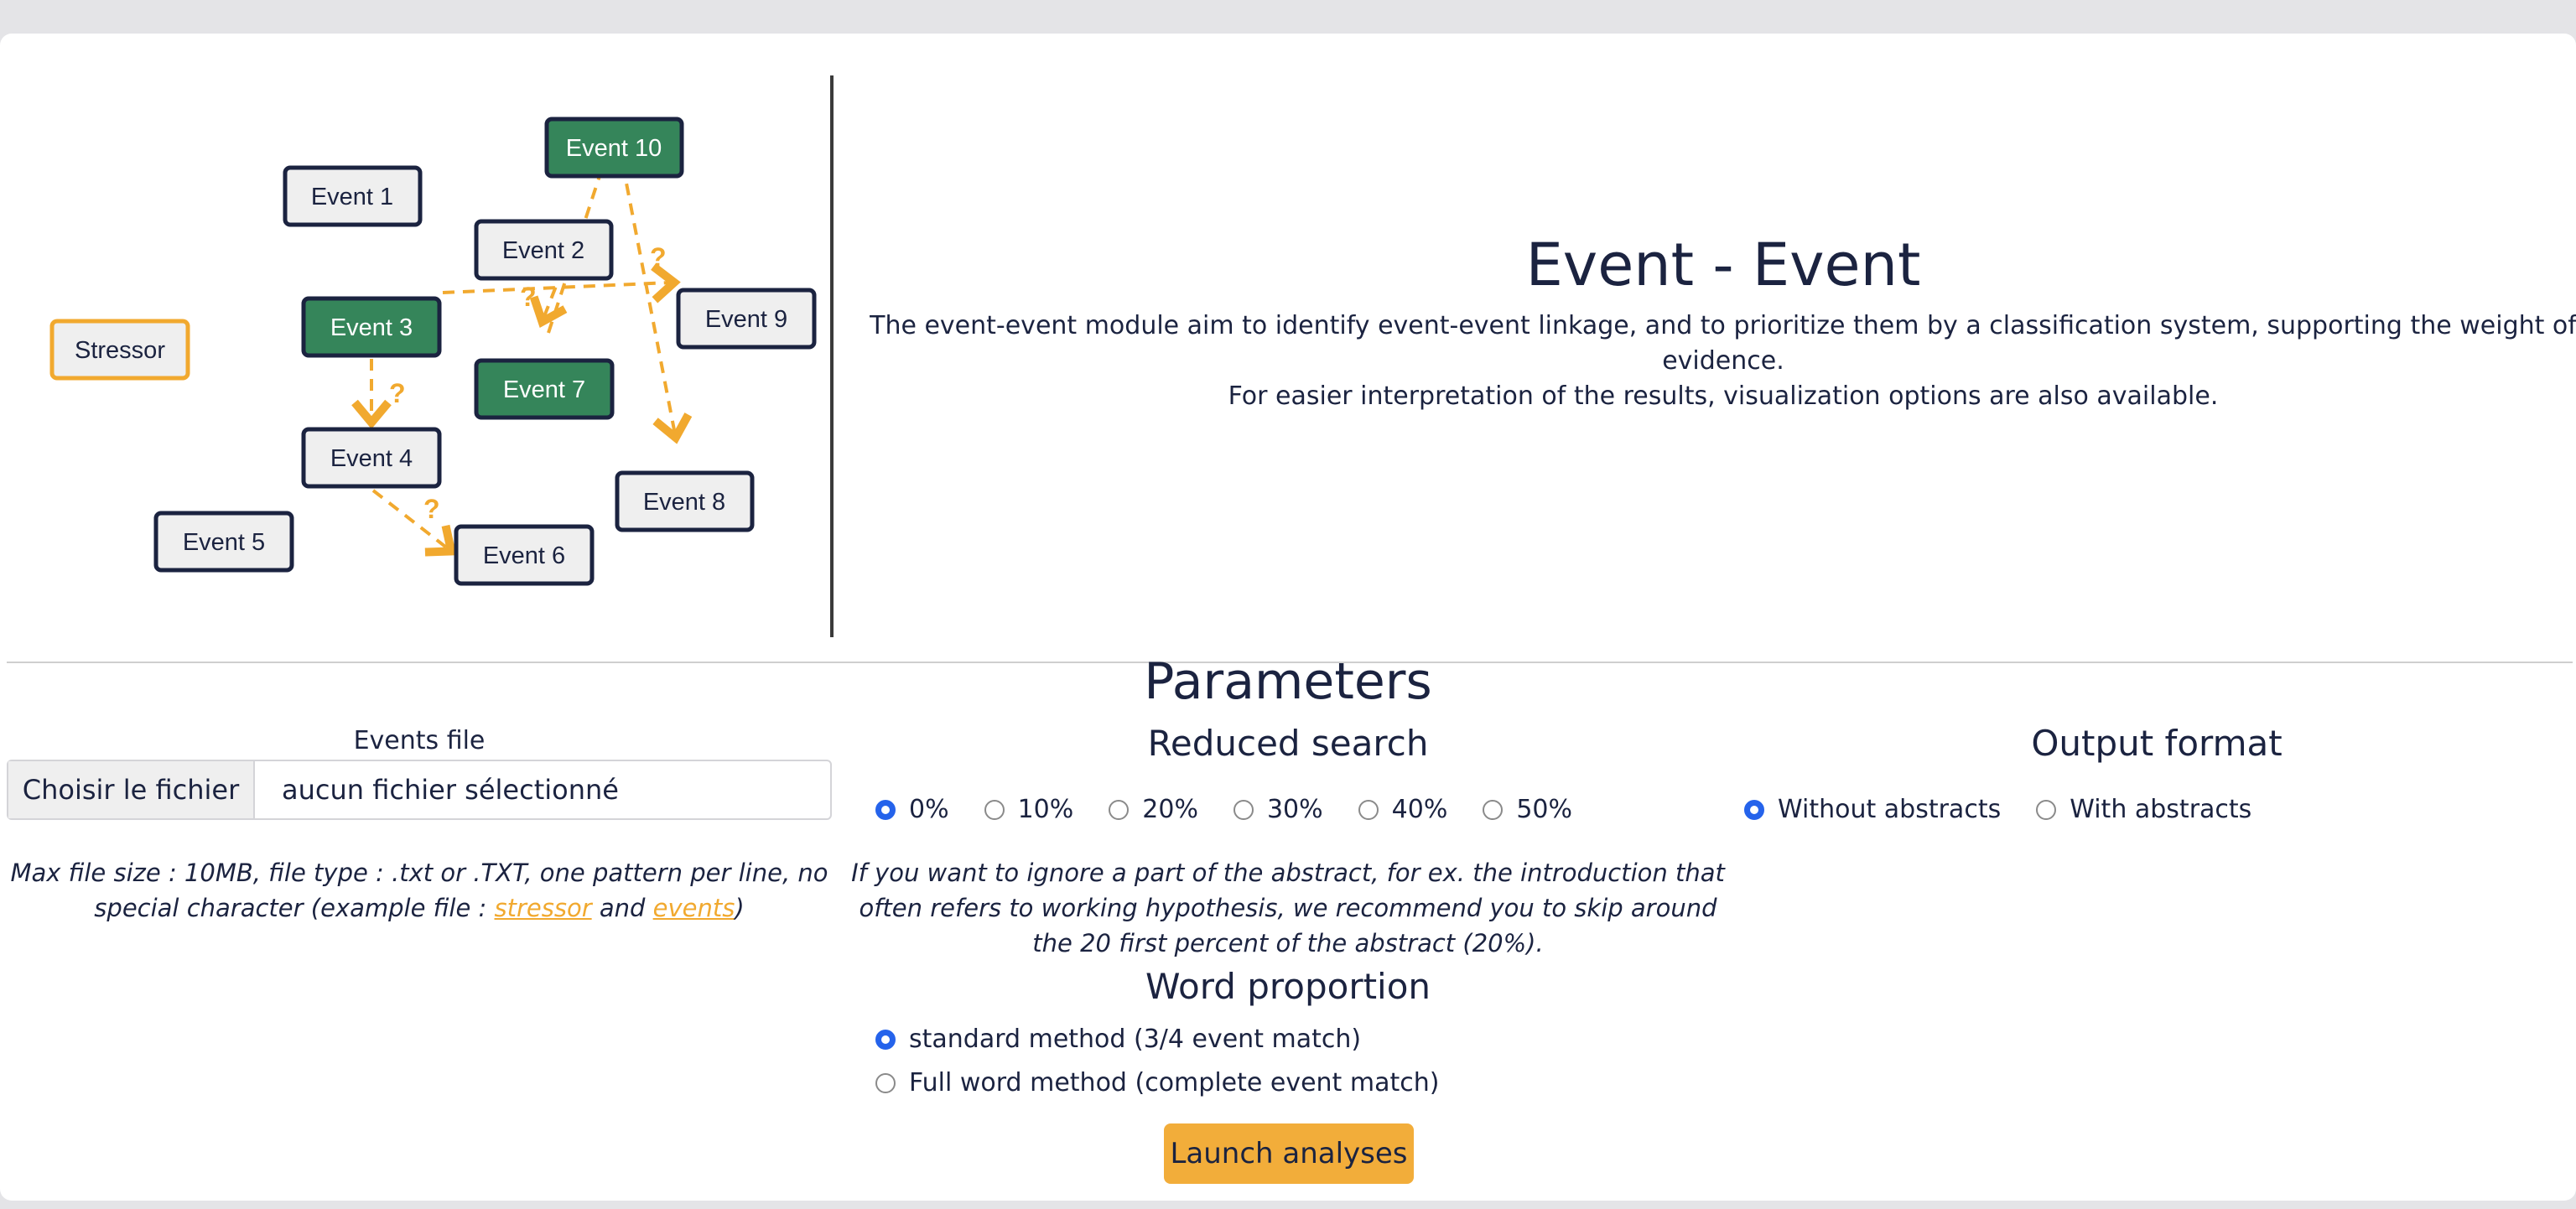 Image resolution: width=2576 pixels, height=1209 pixels. I want to click on svg-text: Stressor, so click(120, 350).